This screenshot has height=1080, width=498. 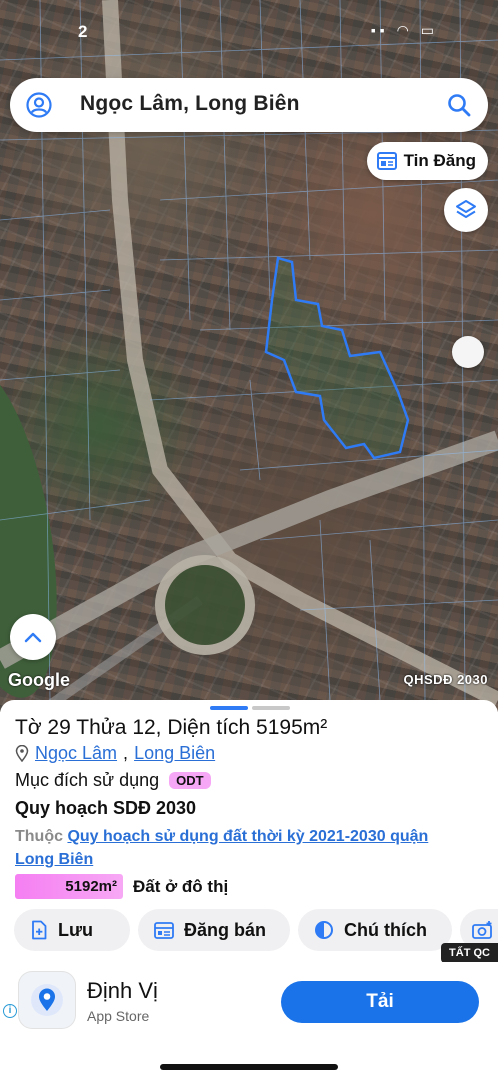 I want to click on purpose-row: Mục đích sử dụng ODT, so click(x=113, y=780).